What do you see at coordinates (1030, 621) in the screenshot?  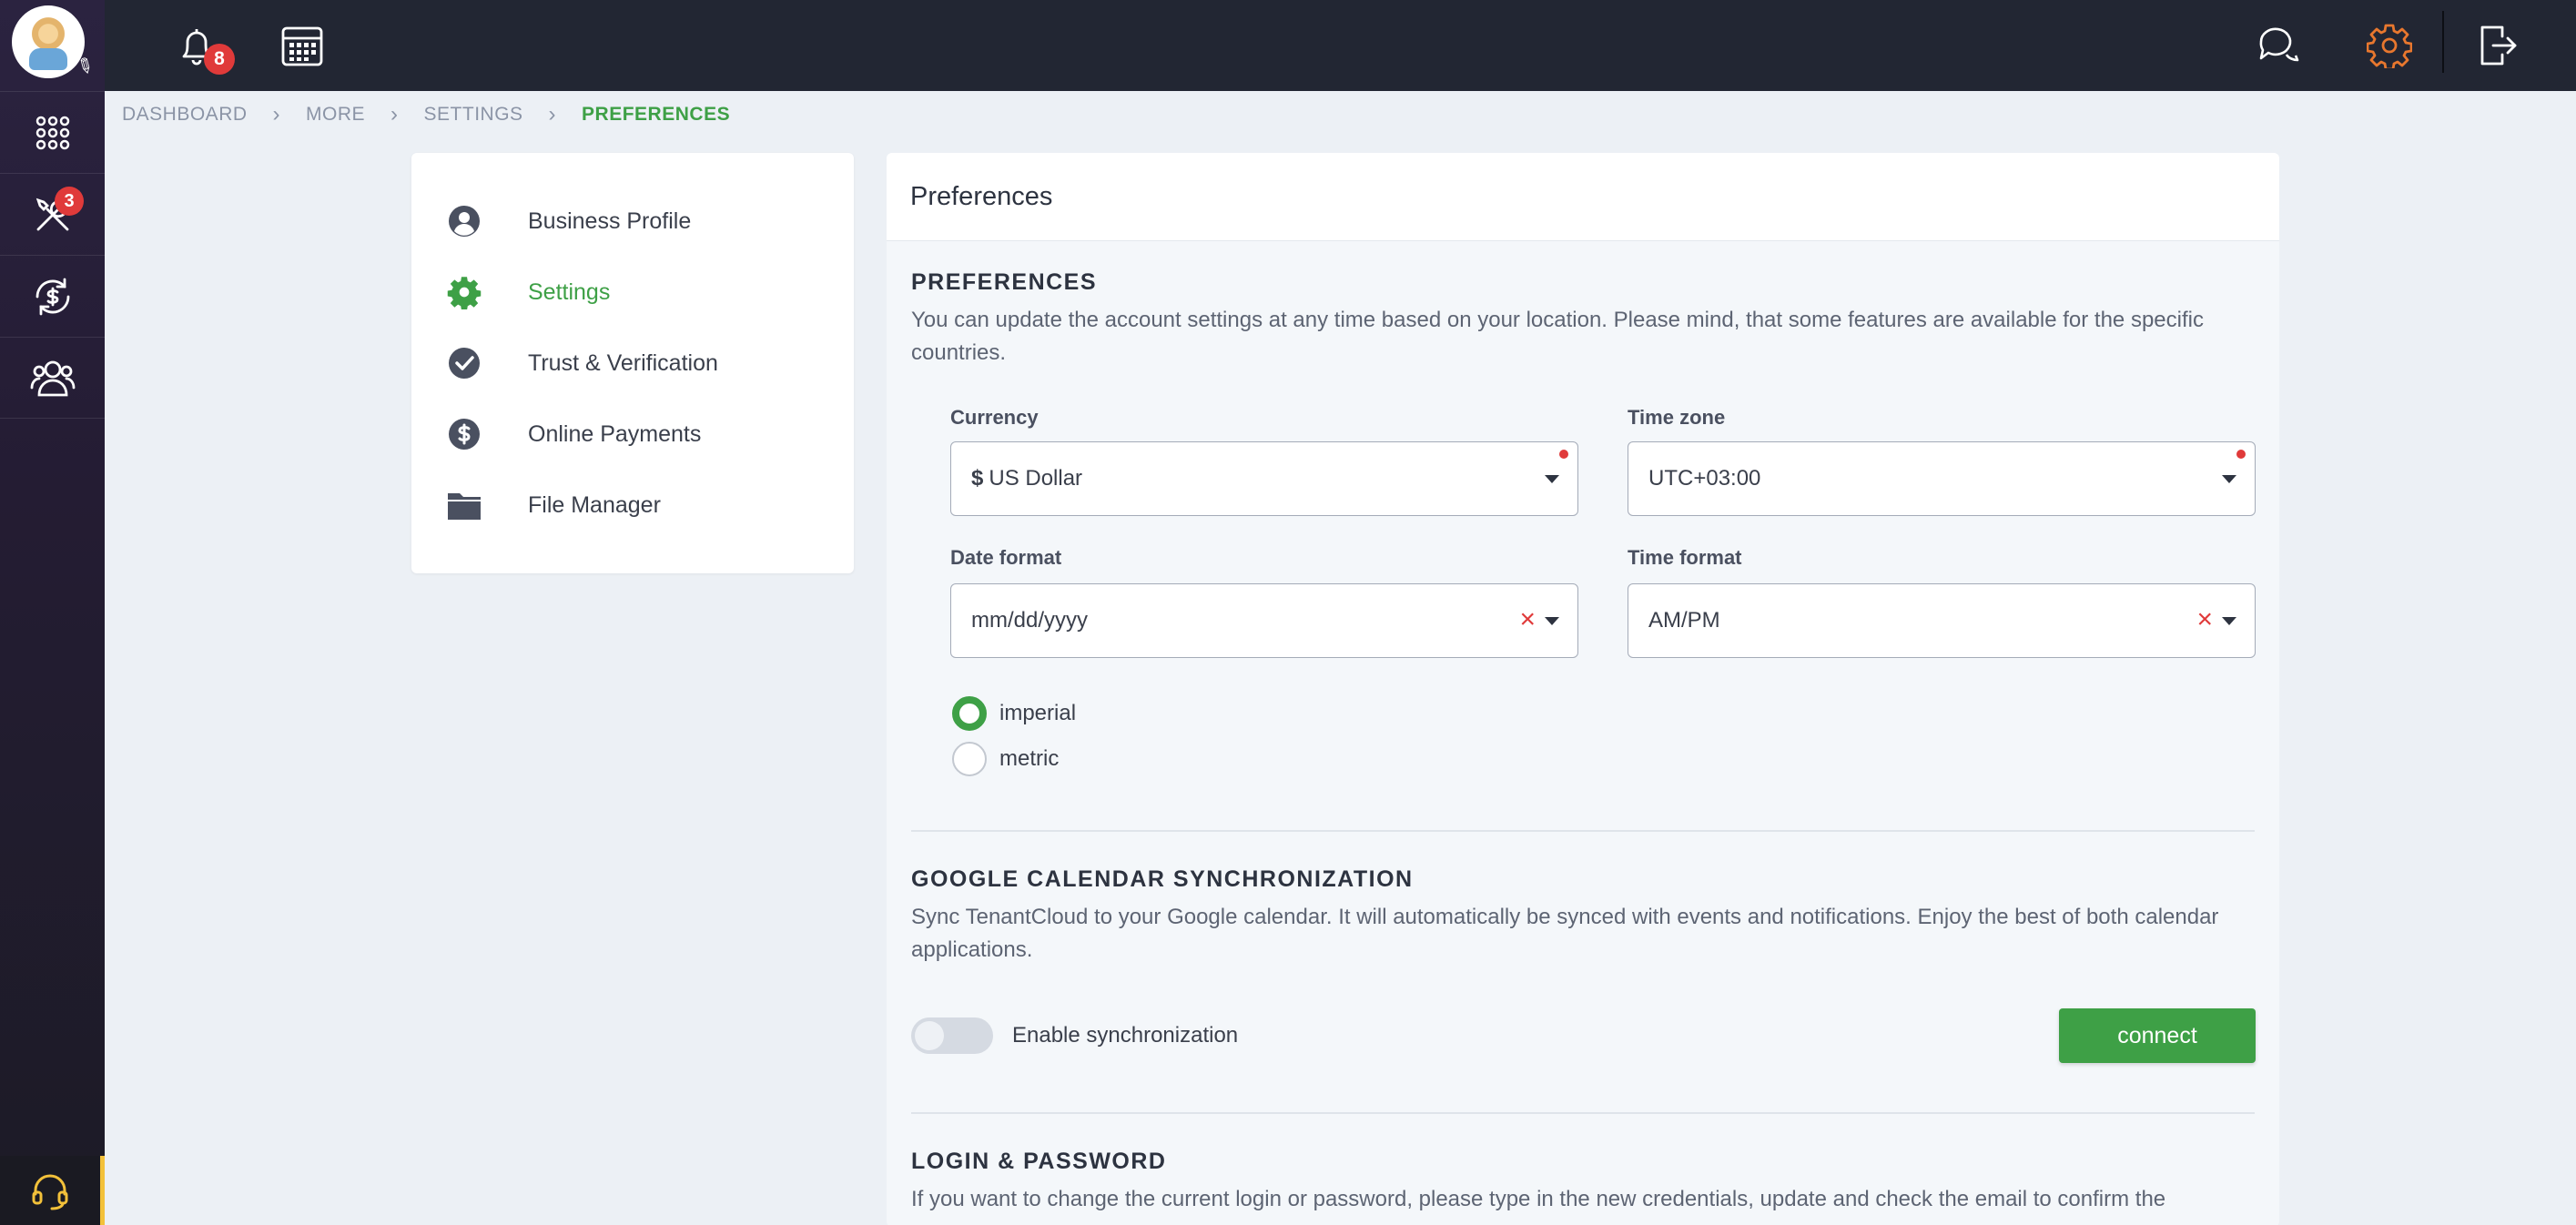 I see `date-format-value: mm/dd/yyyy` at bounding box center [1030, 621].